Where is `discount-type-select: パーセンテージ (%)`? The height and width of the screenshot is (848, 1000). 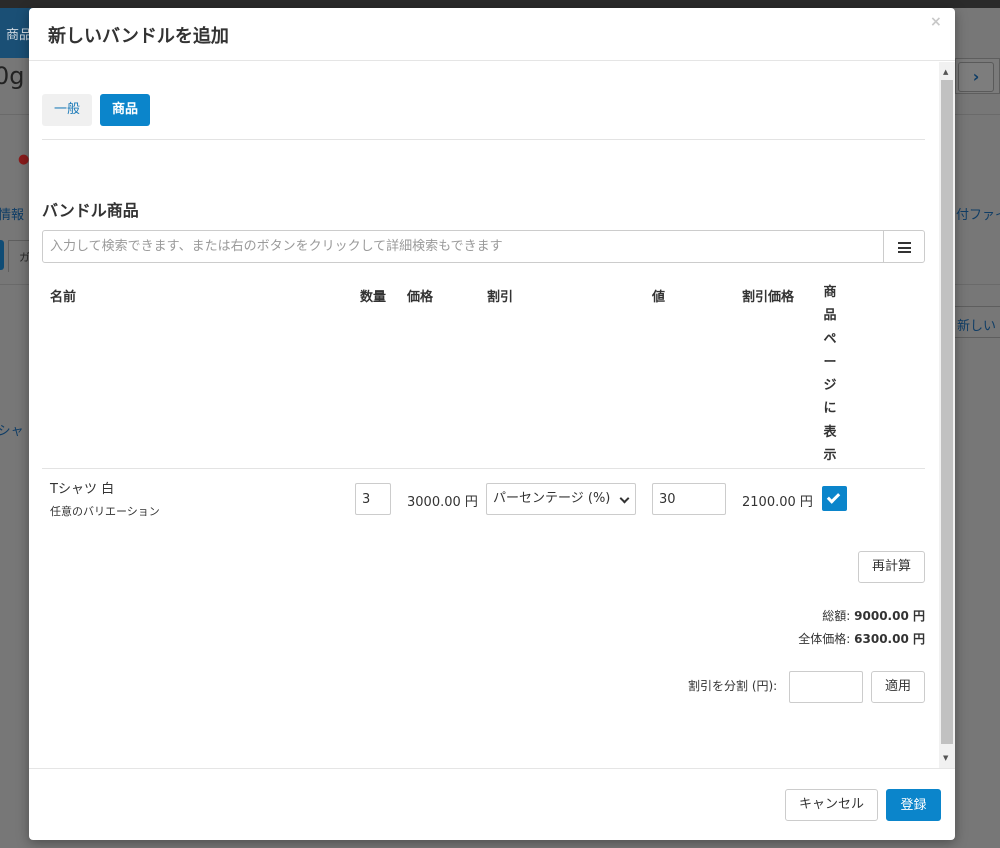 discount-type-select: パーセンテージ (%) is located at coordinates (561, 499).